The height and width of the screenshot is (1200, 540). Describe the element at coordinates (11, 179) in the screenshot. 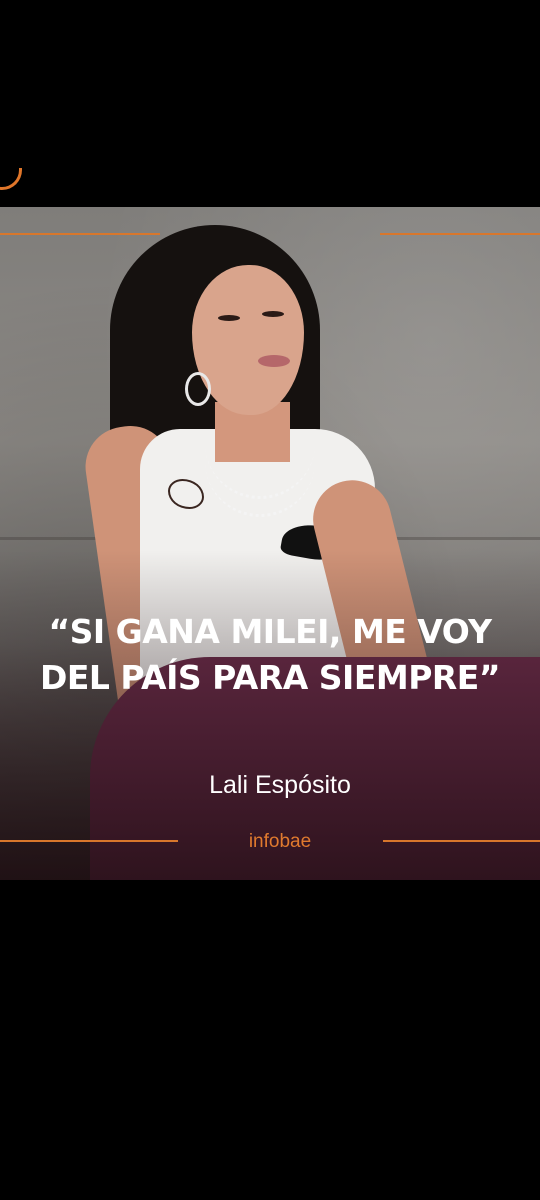

I see `orange-logo-fragment-icon` at that location.